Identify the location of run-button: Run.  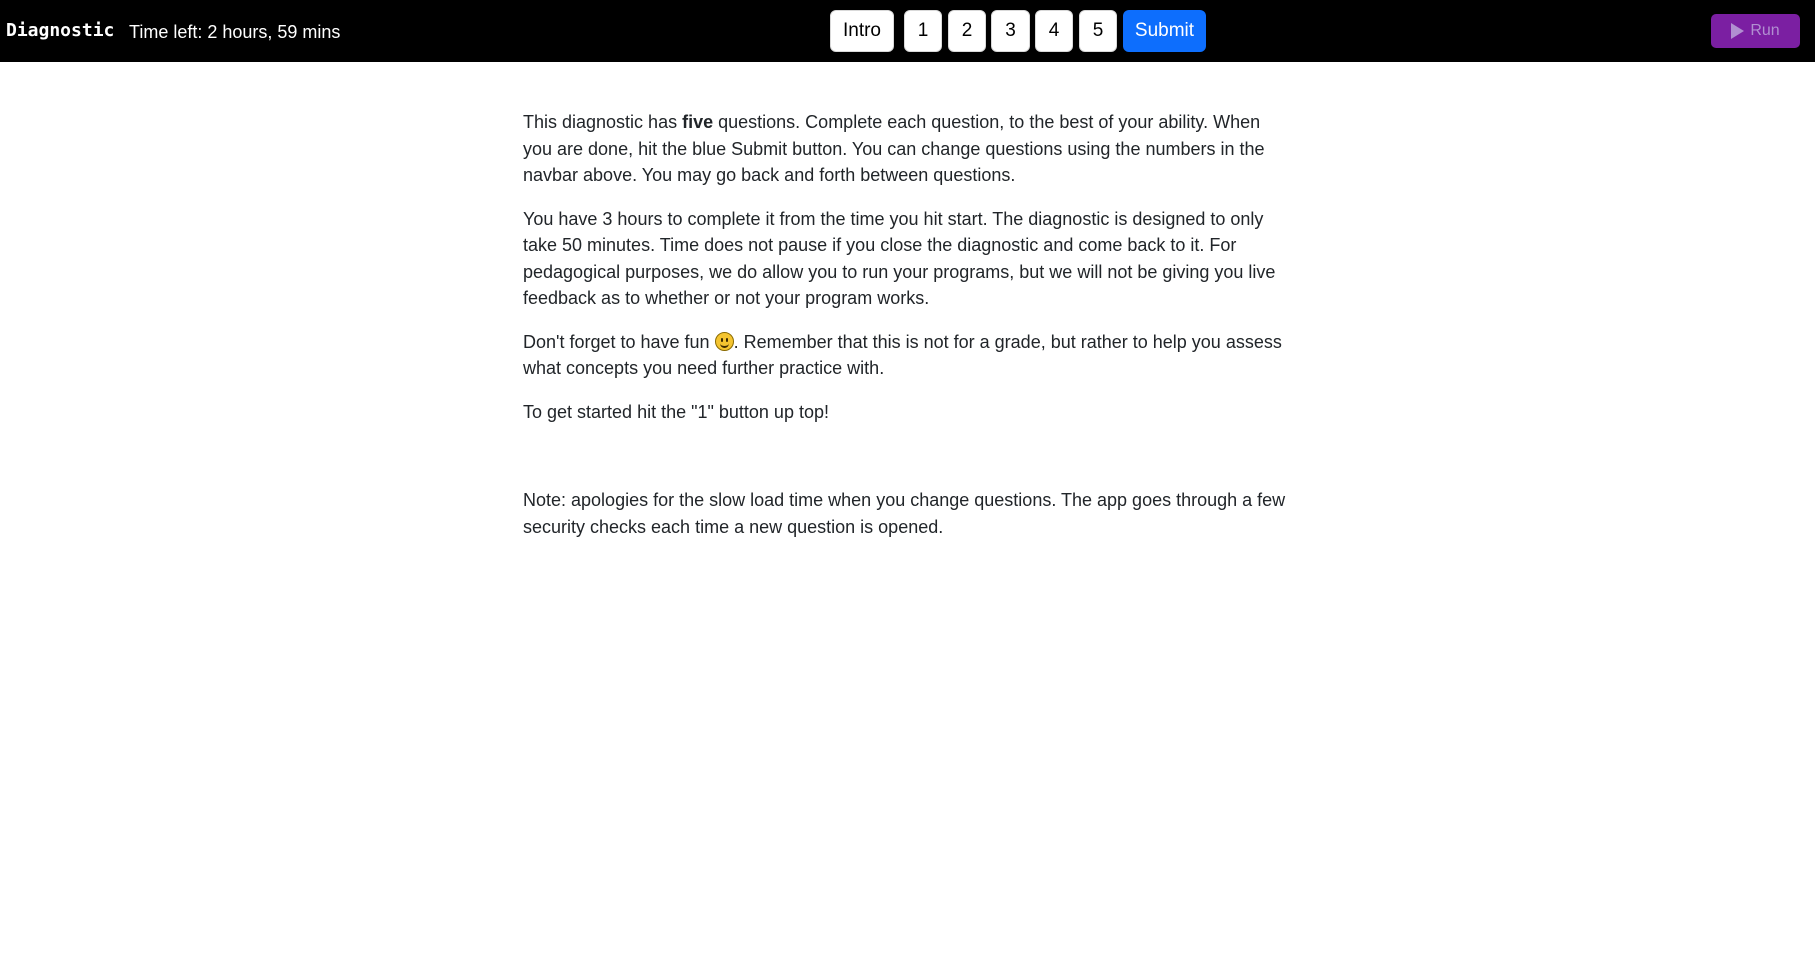
(1755, 31).